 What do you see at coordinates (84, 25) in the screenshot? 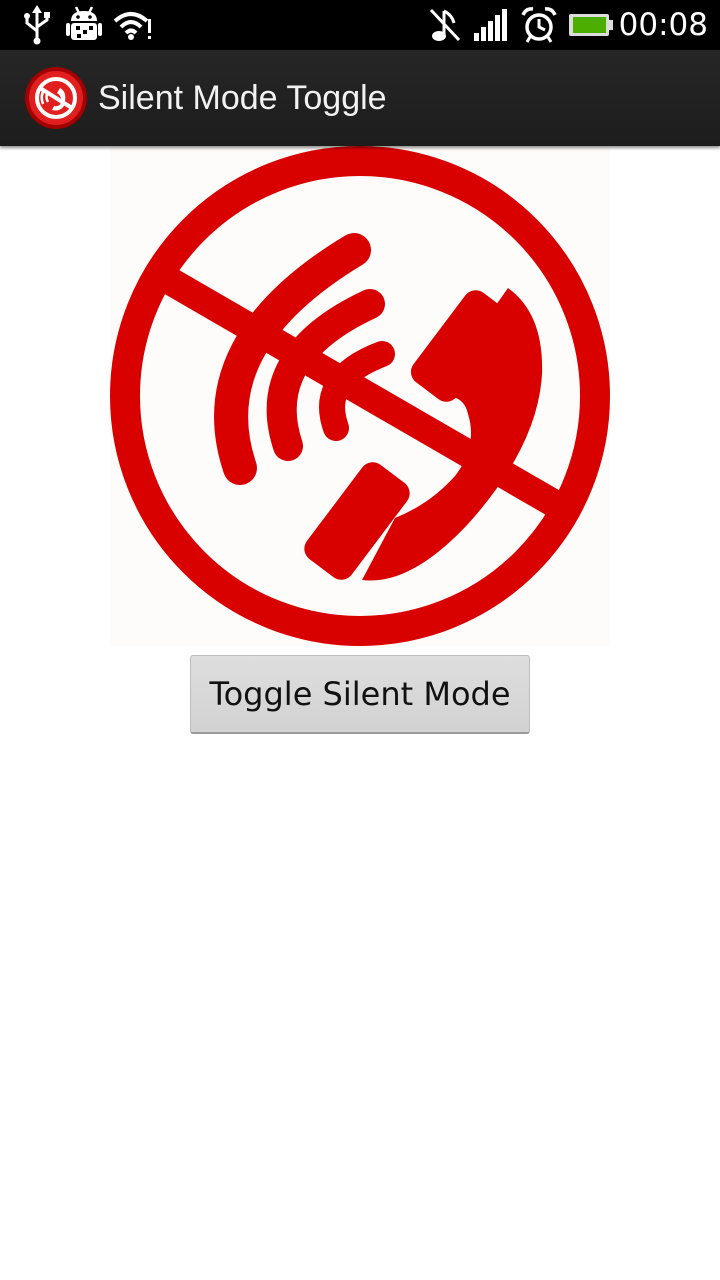
I see `android-debug-icon` at bounding box center [84, 25].